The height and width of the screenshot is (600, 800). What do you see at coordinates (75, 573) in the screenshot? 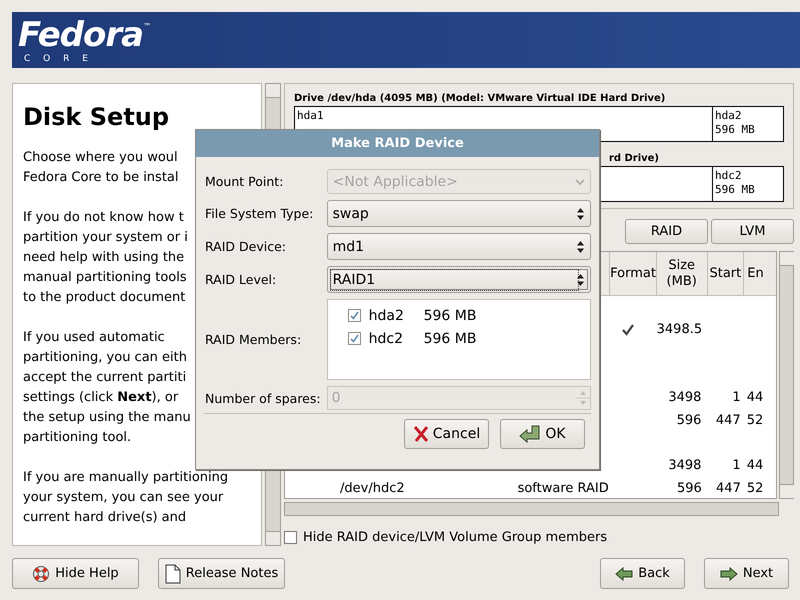
I see `footer-button: Hide Help` at bounding box center [75, 573].